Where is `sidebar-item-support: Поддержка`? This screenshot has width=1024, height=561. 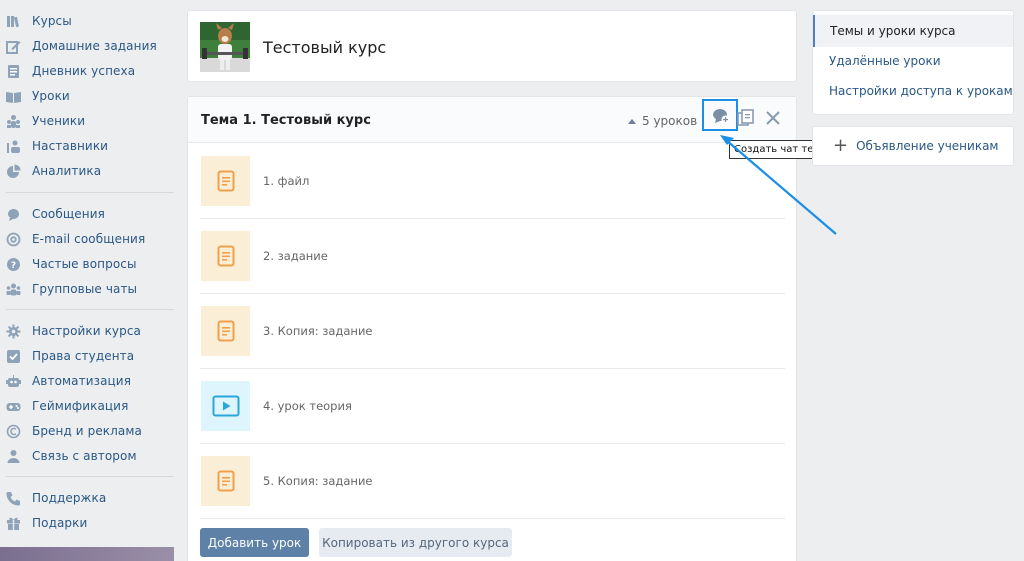 sidebar-item-support: Поддержка is located at coordinates (88, 498).